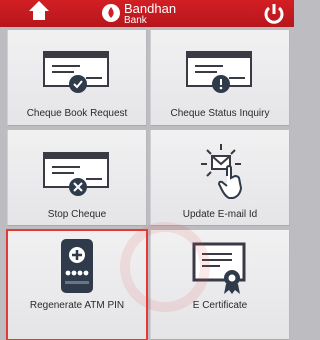 This screenshot has width=320, height=340. I want to click on tile-cheque-status-inquiry: Cheque Status Inquiry, so click(220, 78).